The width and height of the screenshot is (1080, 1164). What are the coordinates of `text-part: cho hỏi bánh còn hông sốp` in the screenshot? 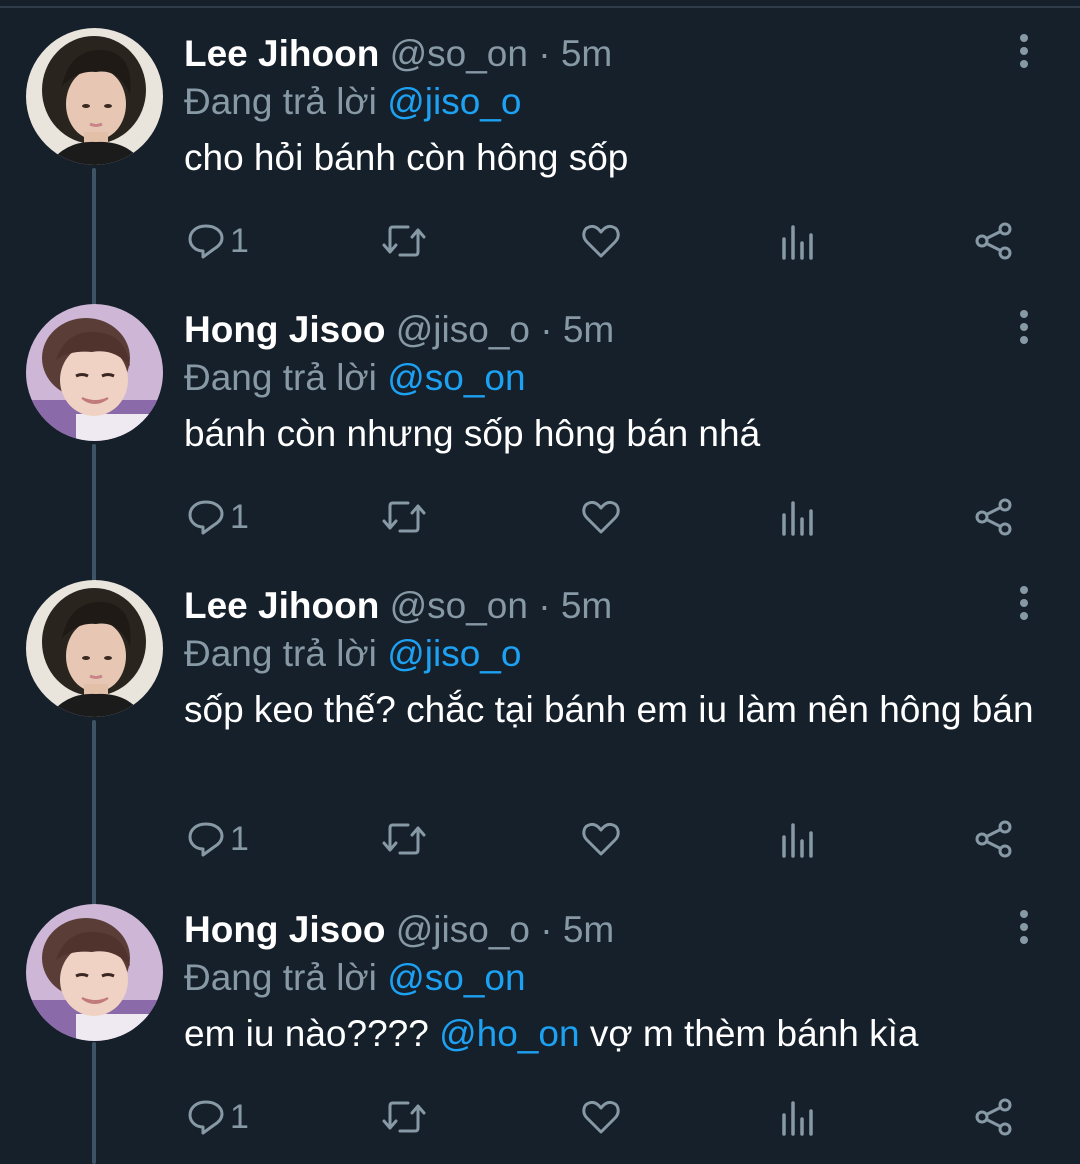 It's located at (406, 157).